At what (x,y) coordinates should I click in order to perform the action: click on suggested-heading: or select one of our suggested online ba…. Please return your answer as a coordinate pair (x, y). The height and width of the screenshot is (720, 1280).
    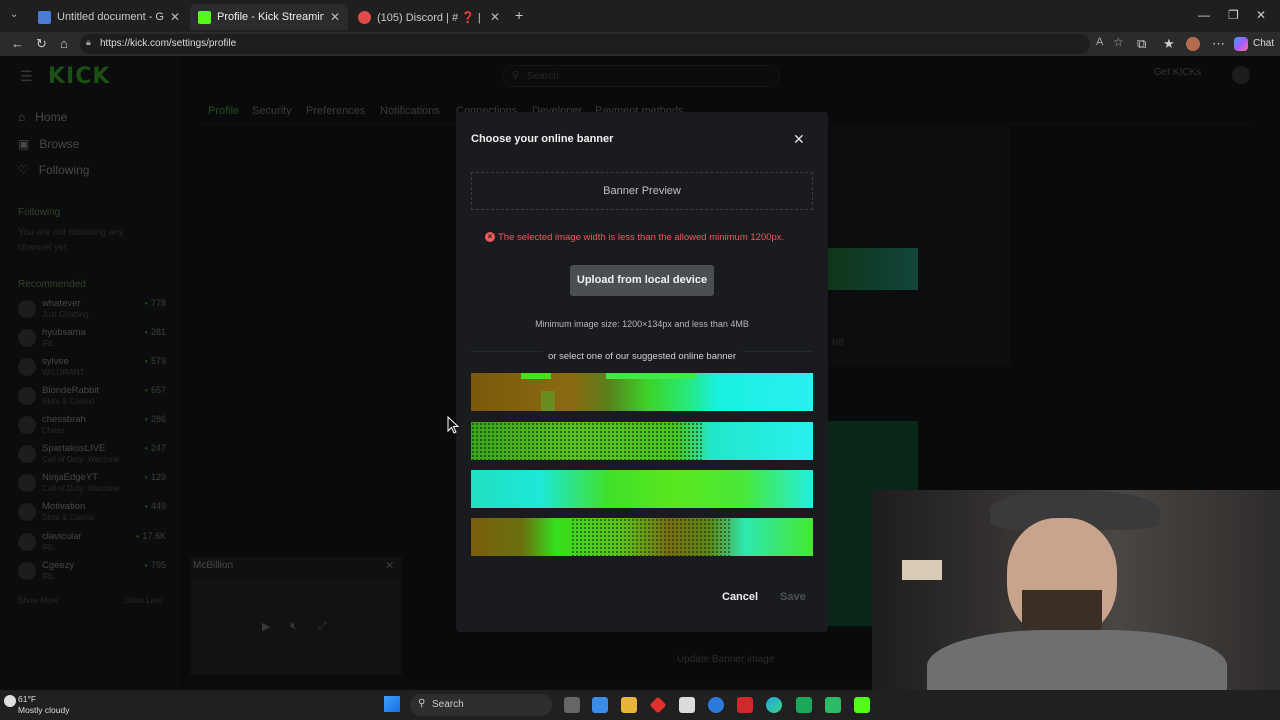
    Looking at the image, I should click on (642, 355).